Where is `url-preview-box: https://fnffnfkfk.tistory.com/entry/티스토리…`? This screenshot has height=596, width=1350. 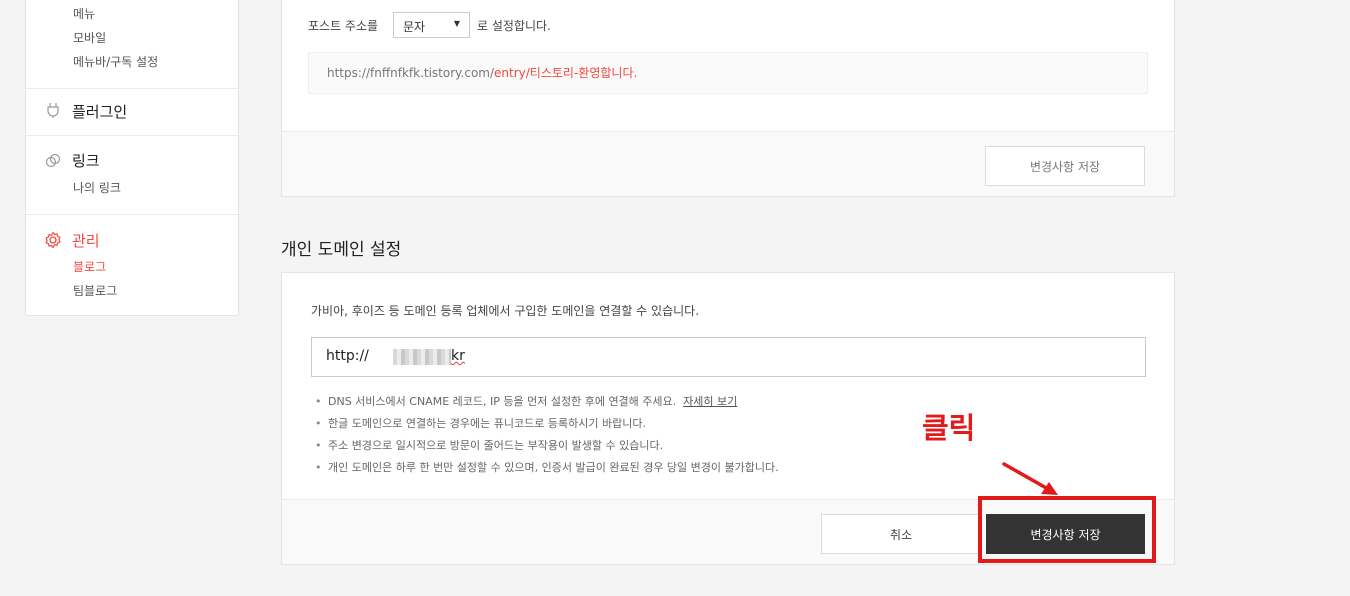
url-preview-box: https://fnffnfkfk.tistory.com/entry/티스토리… is located at coordinates (728, 73).